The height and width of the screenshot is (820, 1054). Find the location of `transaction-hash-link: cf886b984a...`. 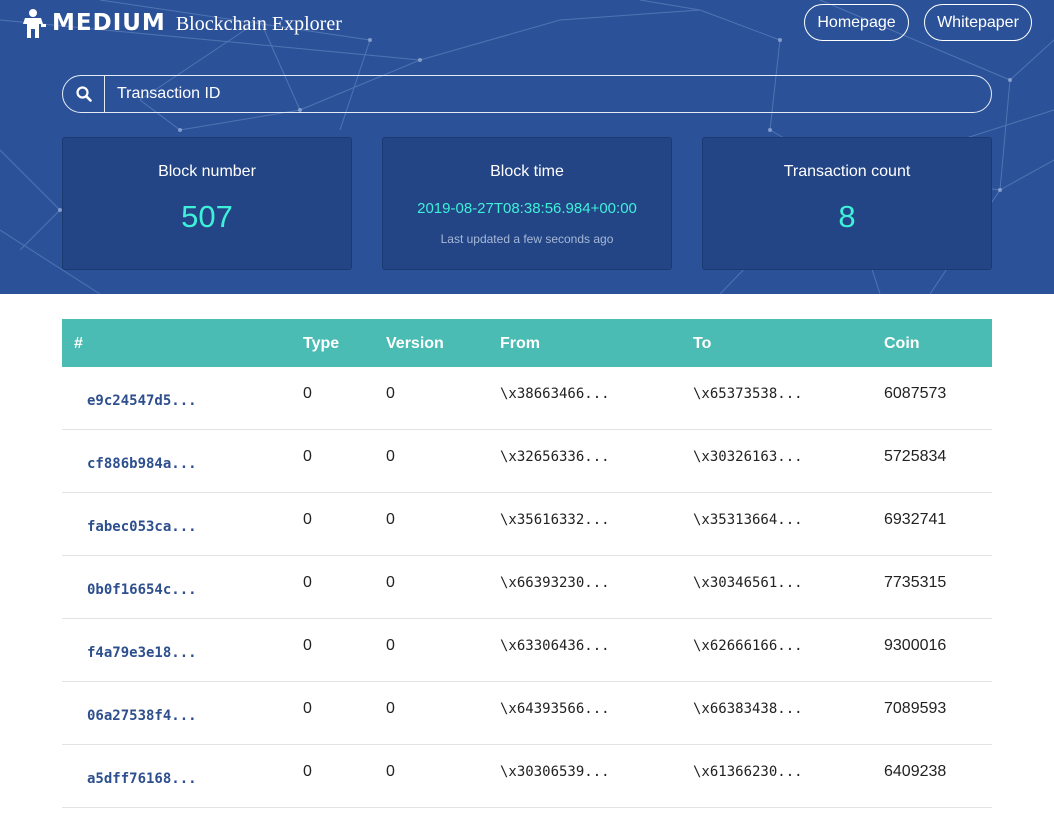

transaction-hash-link: cf886b984a... is located at coordinates (142, 464).